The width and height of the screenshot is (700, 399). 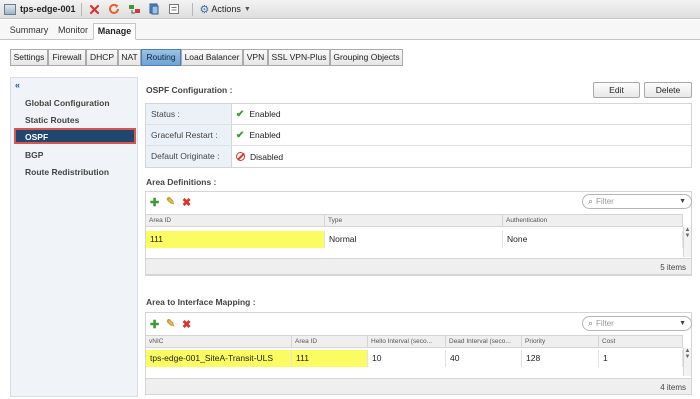 What do you see at coordinates (189, 156) in the screenshot?
I see `default-originate-label: Default Originate :` at bounding box center [189, 156].